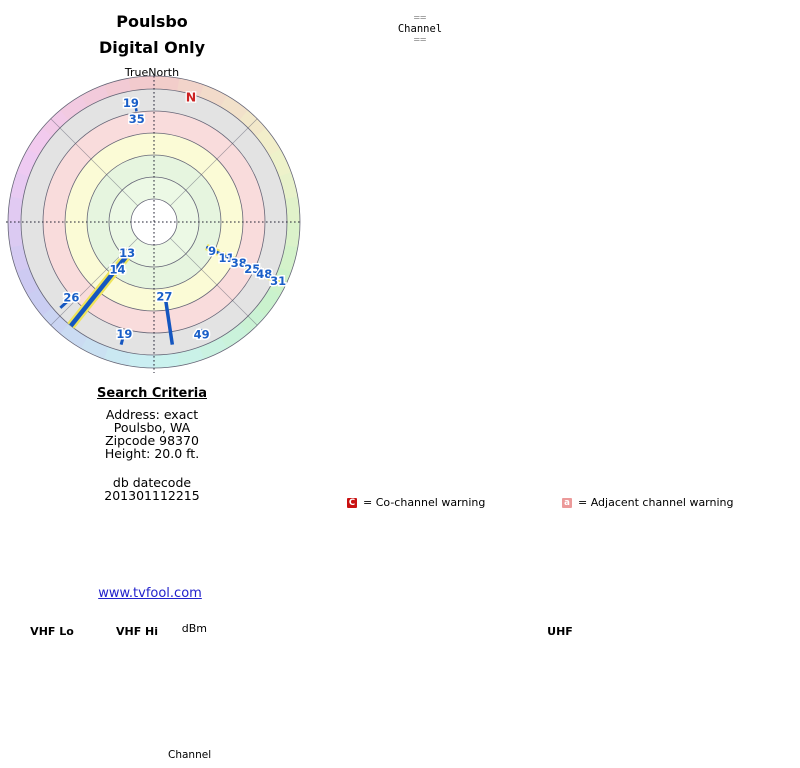  What do you see at coordinates (656, 502) in the screenshot?
I see `adjacent-channel-legend-text: = Adjacent channel warning` at bounding box center [656, 502].